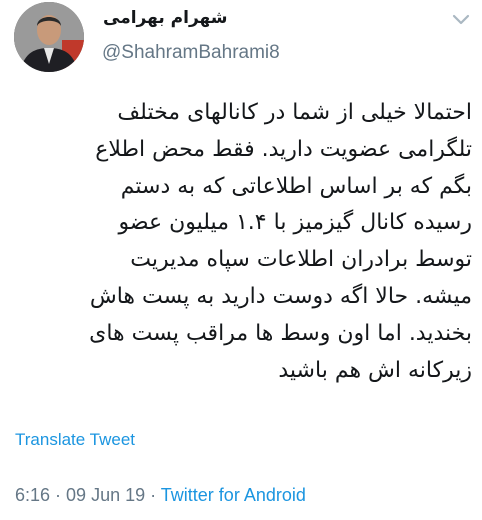  I want to click on tweet-date: 09 Jun 19, so click(105, 495).